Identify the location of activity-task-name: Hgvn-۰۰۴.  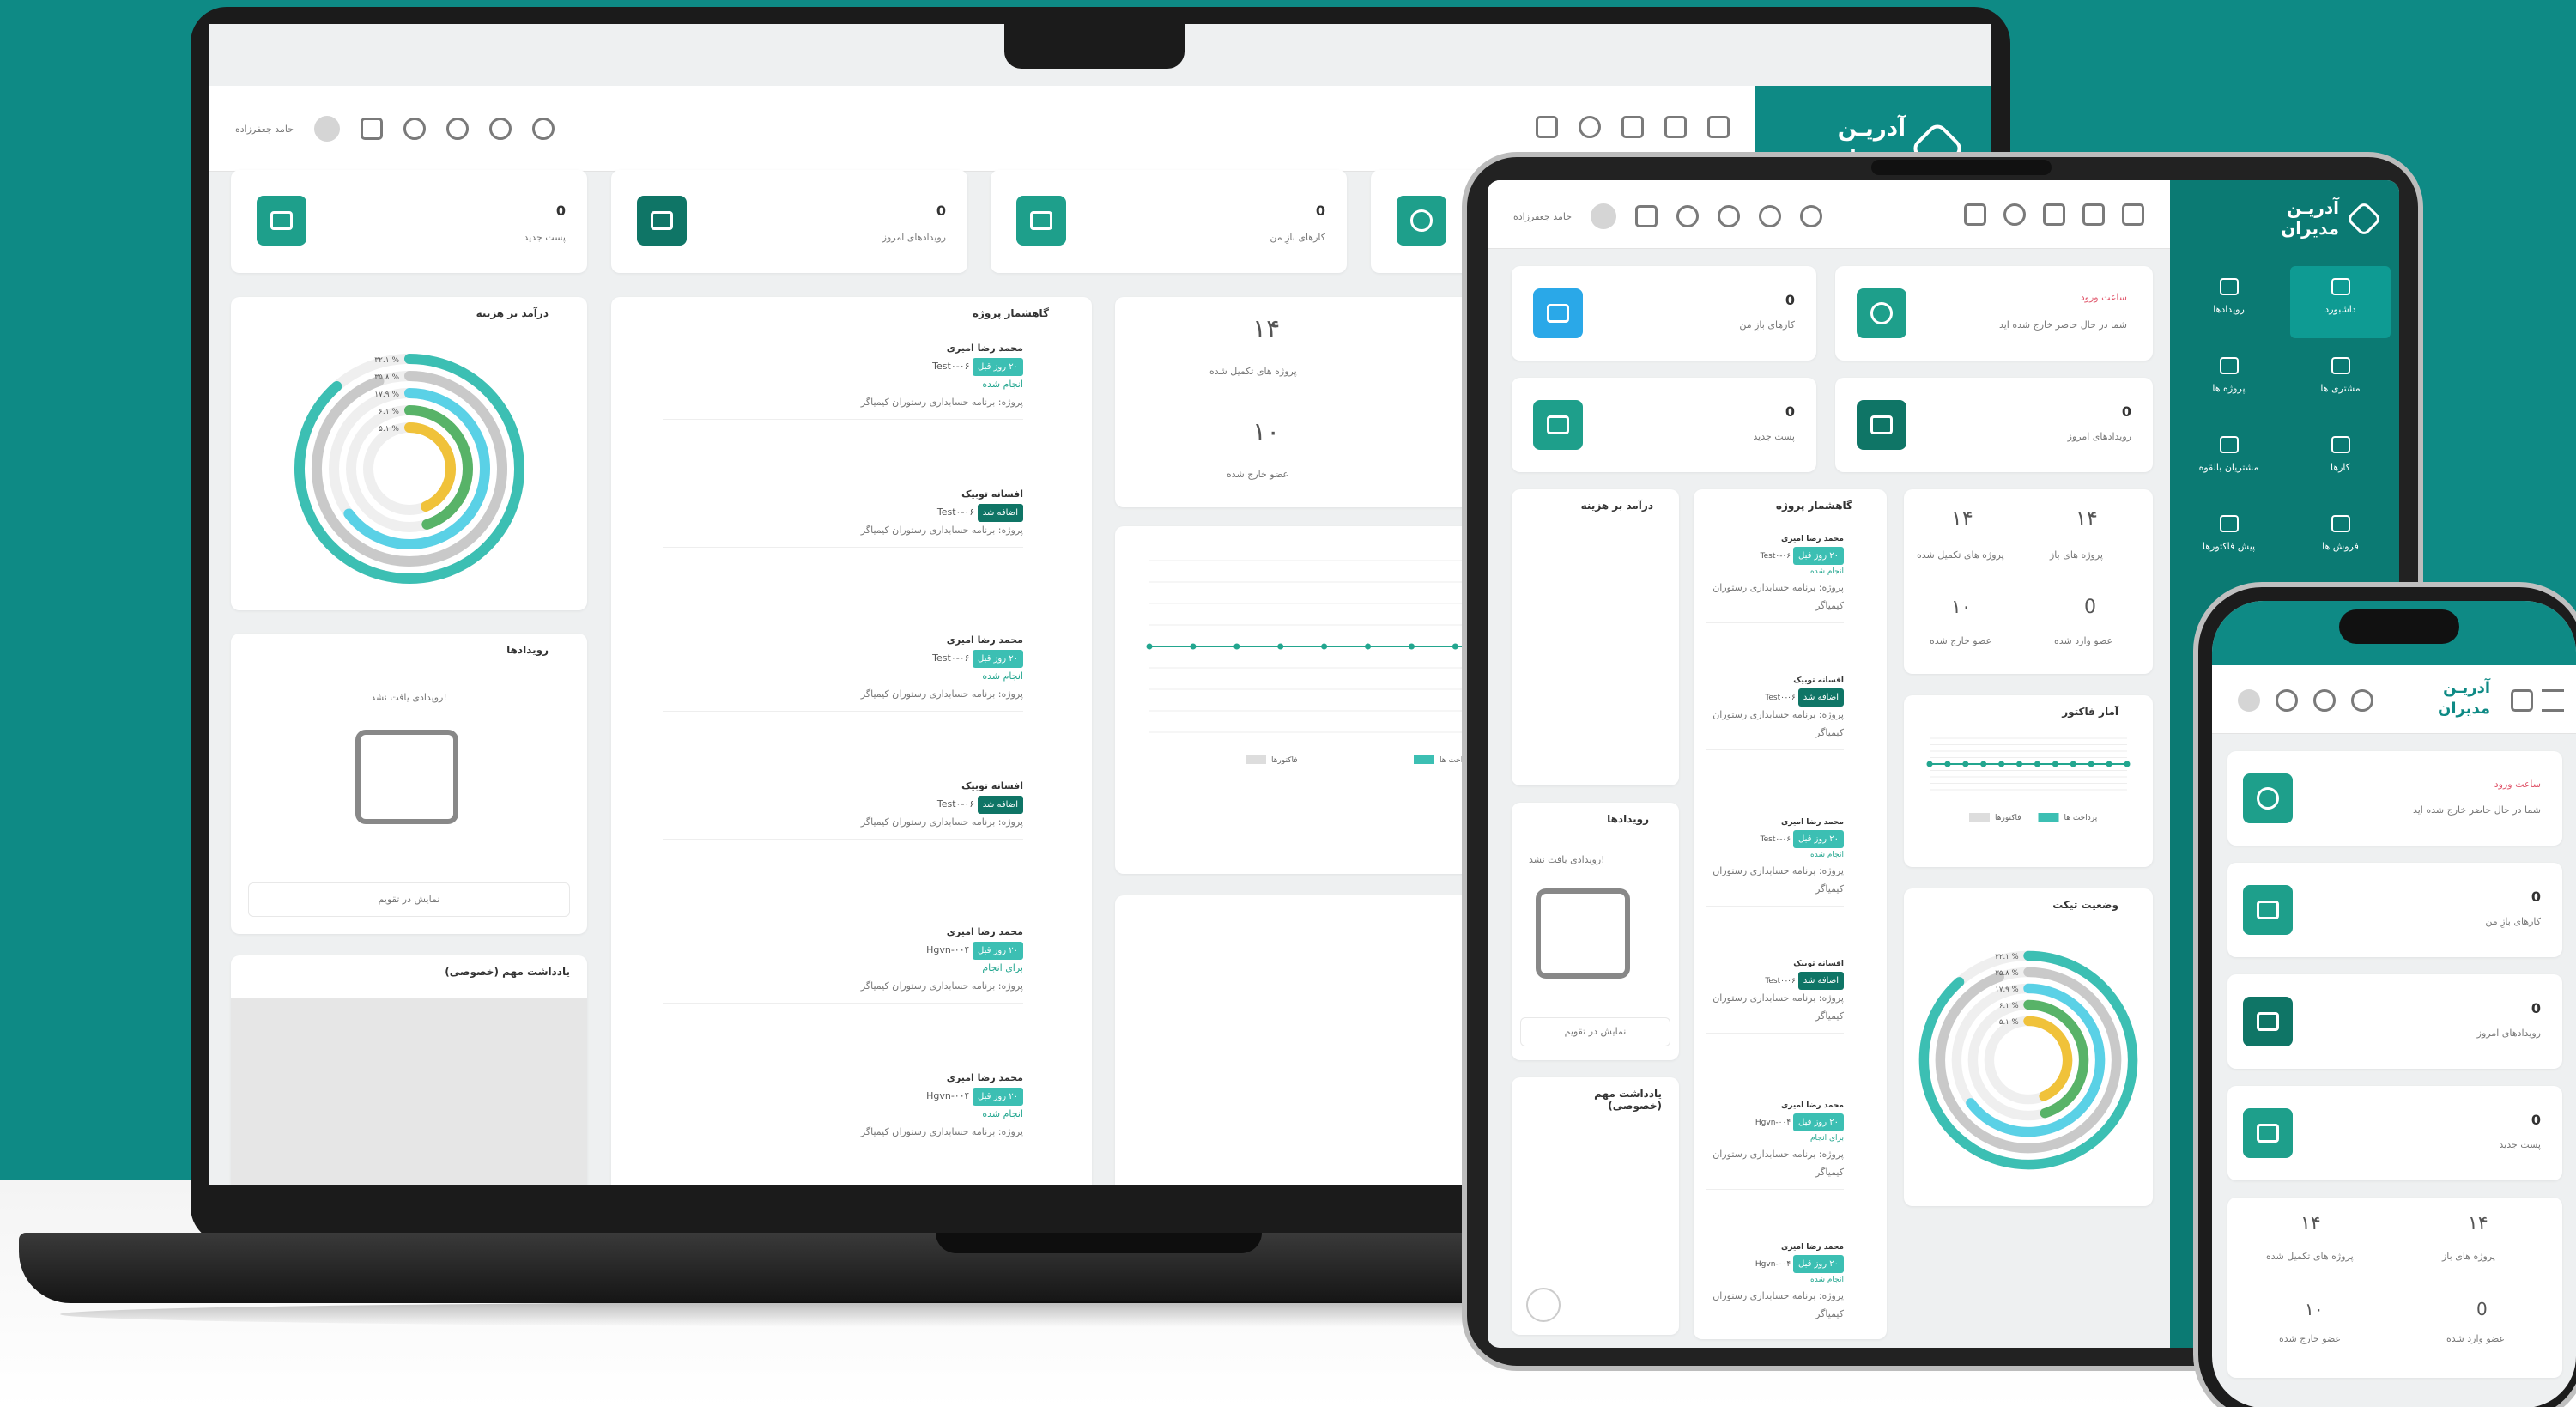
(1774, 1123).